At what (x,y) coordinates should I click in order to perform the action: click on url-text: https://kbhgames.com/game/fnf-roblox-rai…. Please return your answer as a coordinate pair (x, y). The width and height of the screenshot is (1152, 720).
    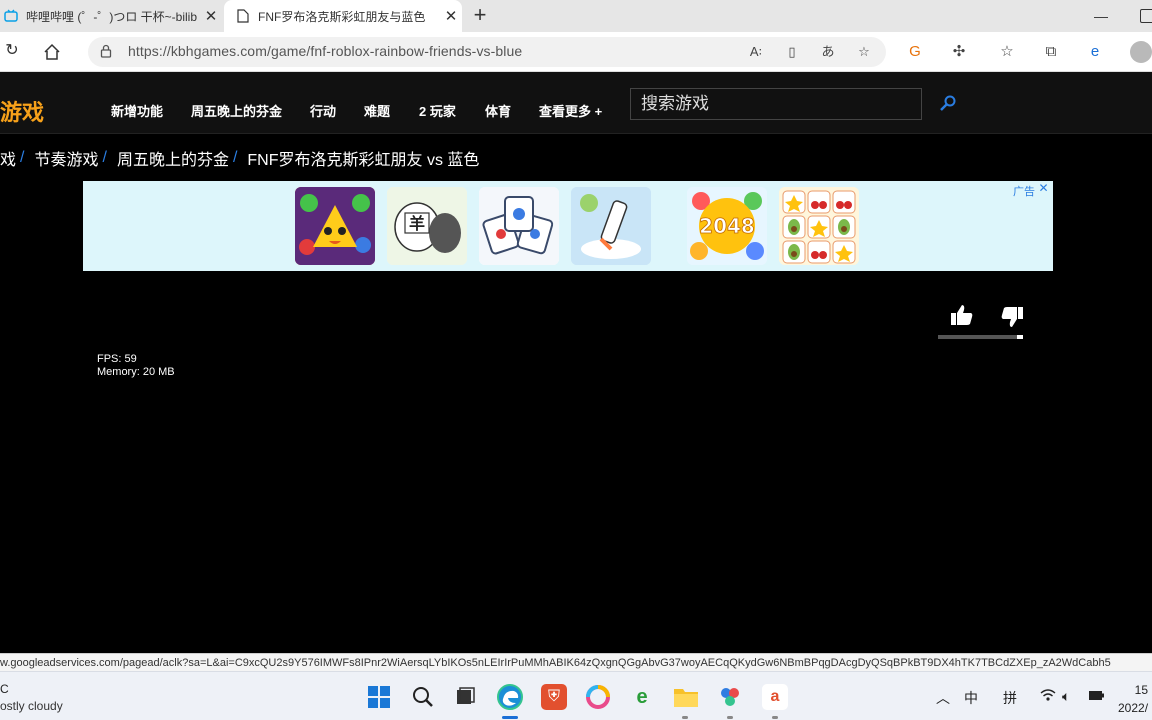
    Looking at the image, I should click on (325, 51).